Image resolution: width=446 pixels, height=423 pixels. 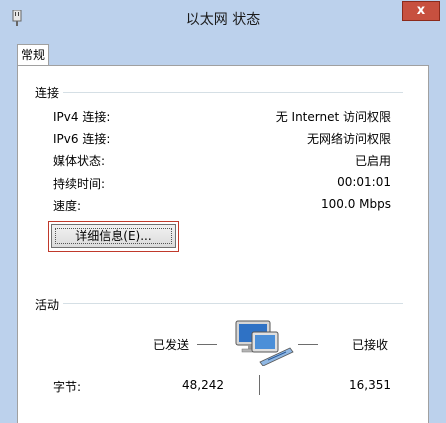 I want to click on bytes-sent-value: 48,242, so click(x=203, y=385).